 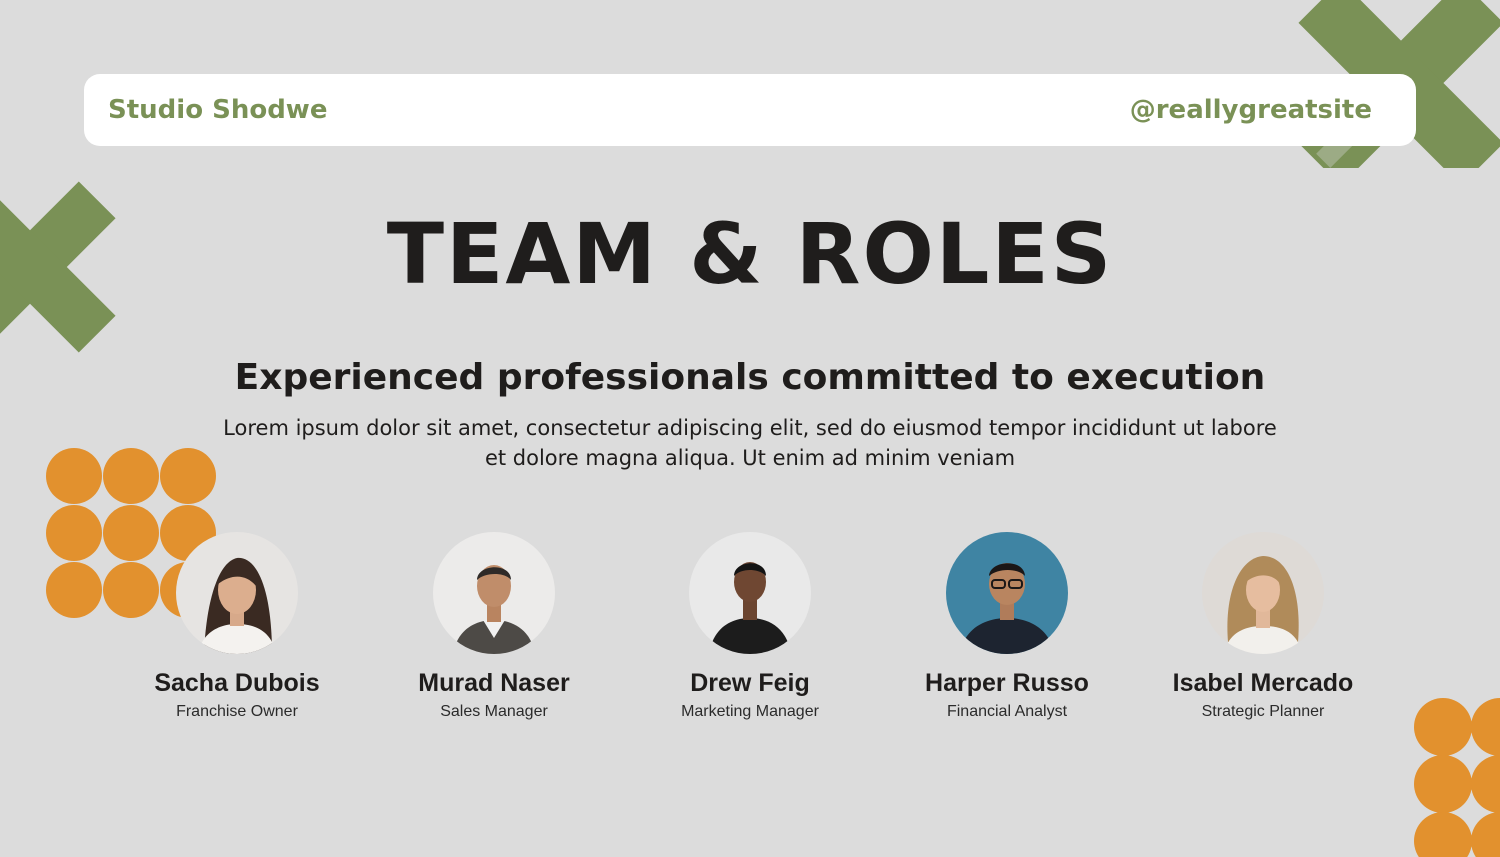 I want to click on member-name: Drew Feig, so click(x=750, y=683).